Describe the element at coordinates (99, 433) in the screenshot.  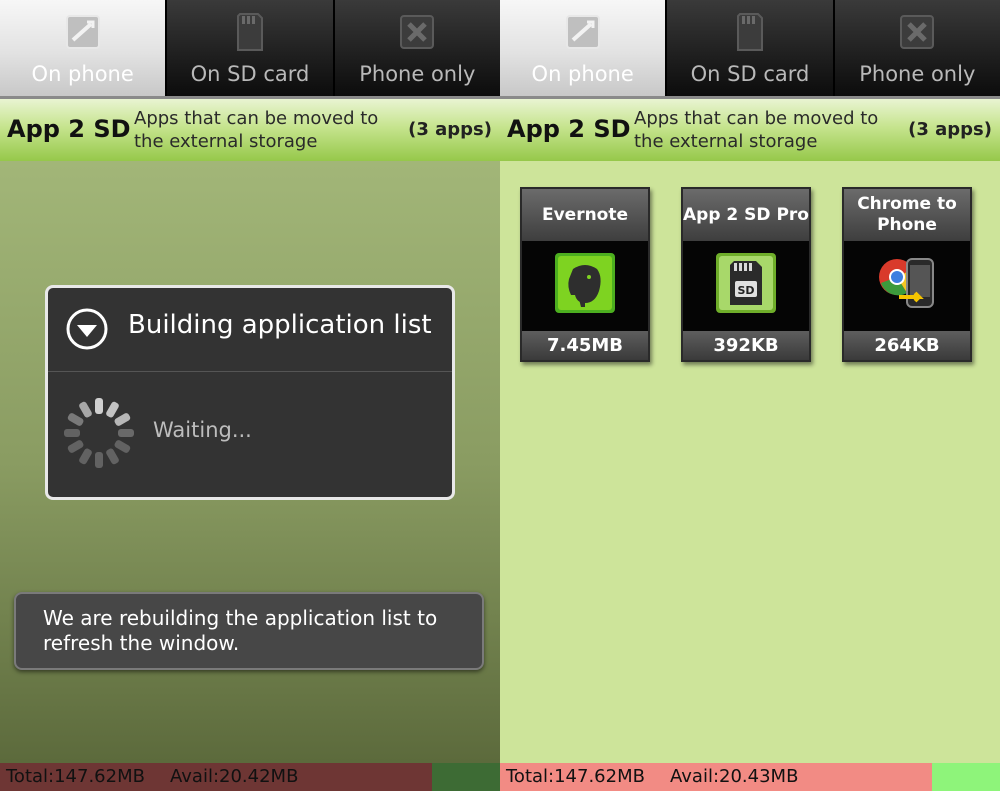
I see `loading-spinner-icon` at that location.